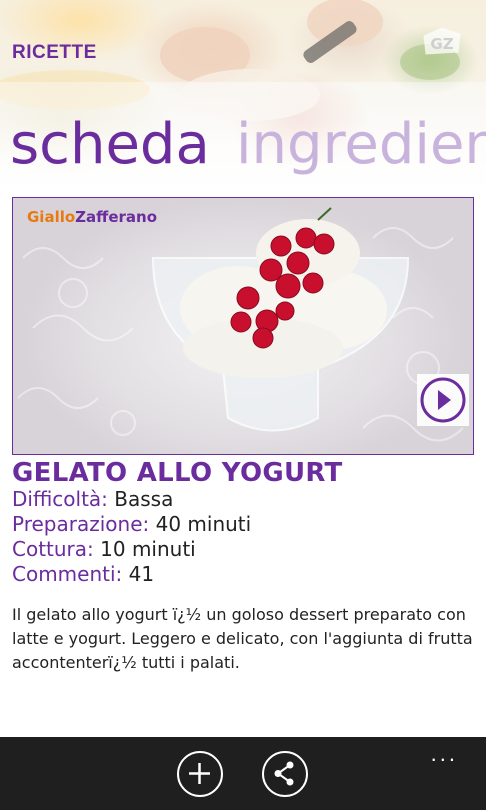  Describe the element at coordinates (441, 44) in the screenshot. I see `gz-logo-text: GZ` at that location.